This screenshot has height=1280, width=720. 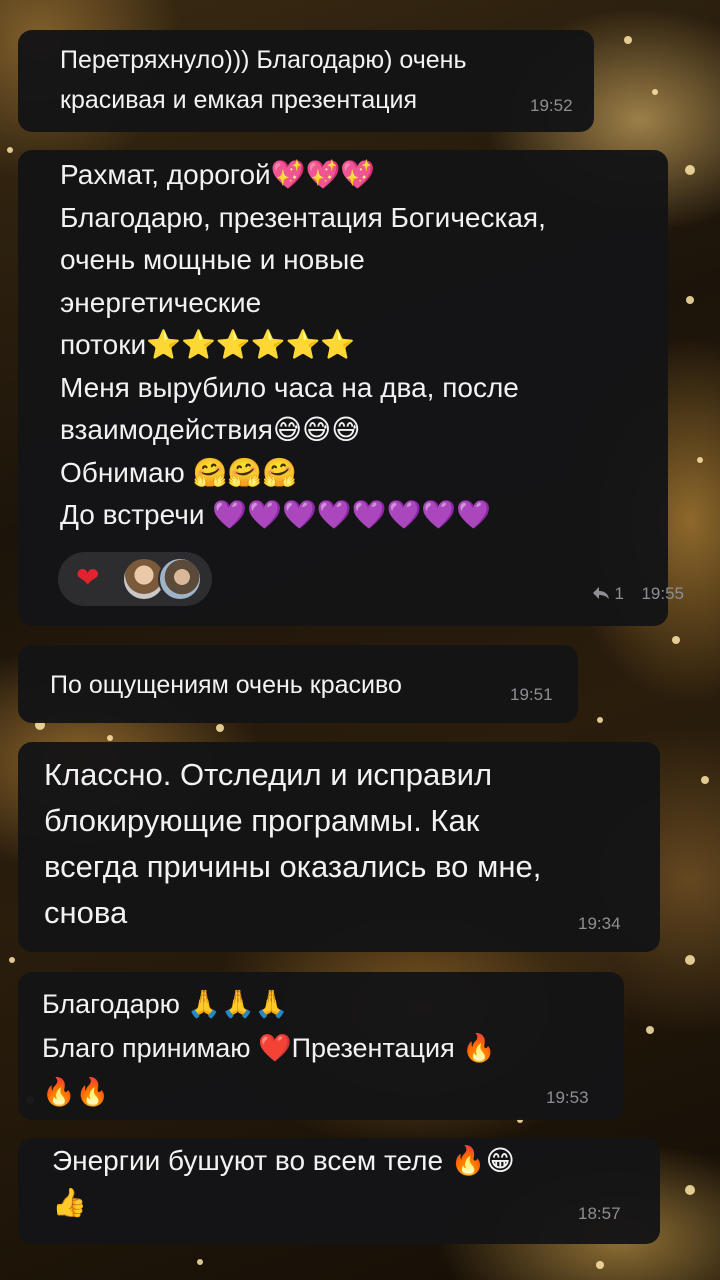 I want to click on message-line: До встречи 💜💜💜💜💜💜💜💜, so click(x=276, y=514).